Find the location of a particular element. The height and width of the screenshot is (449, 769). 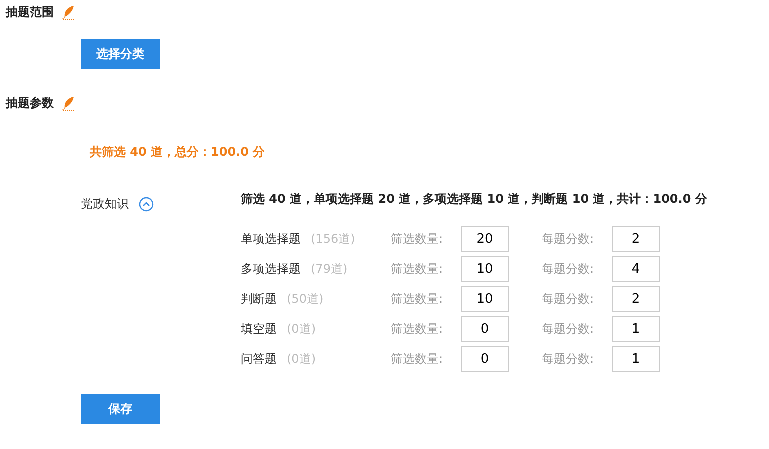

collapse-icon is located at coordinates (146, 204).